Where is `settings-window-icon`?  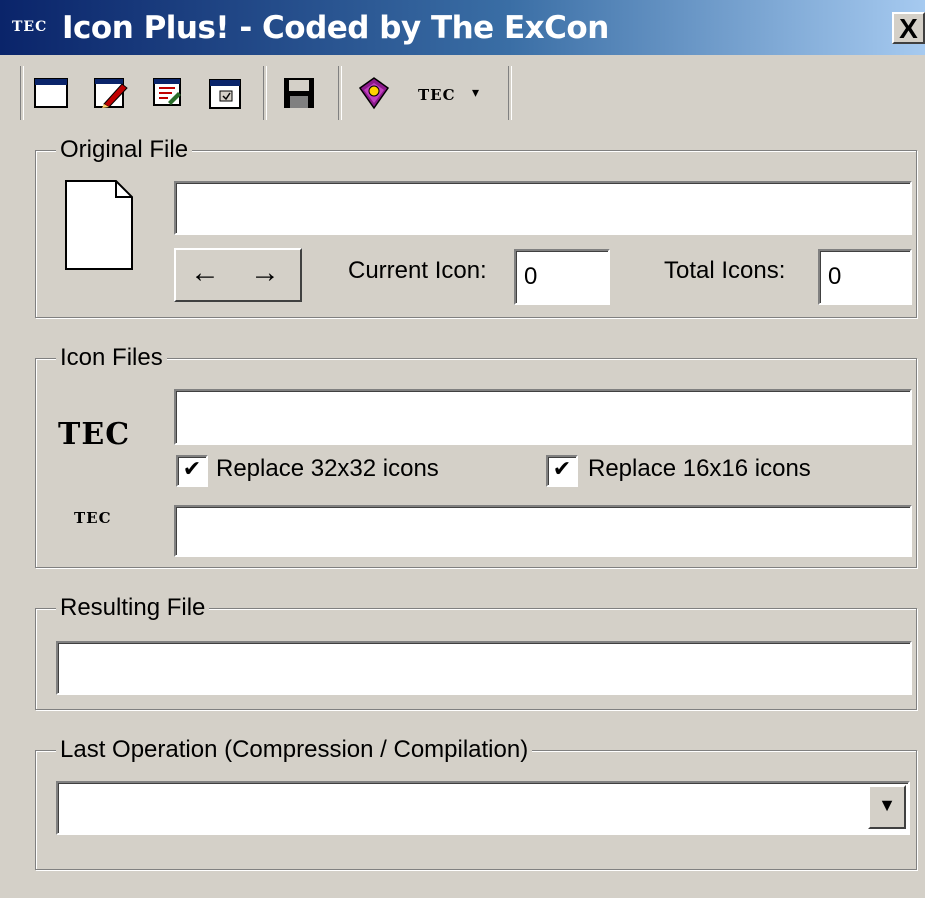 settings-window-icon is located at coordinates (225, 94).